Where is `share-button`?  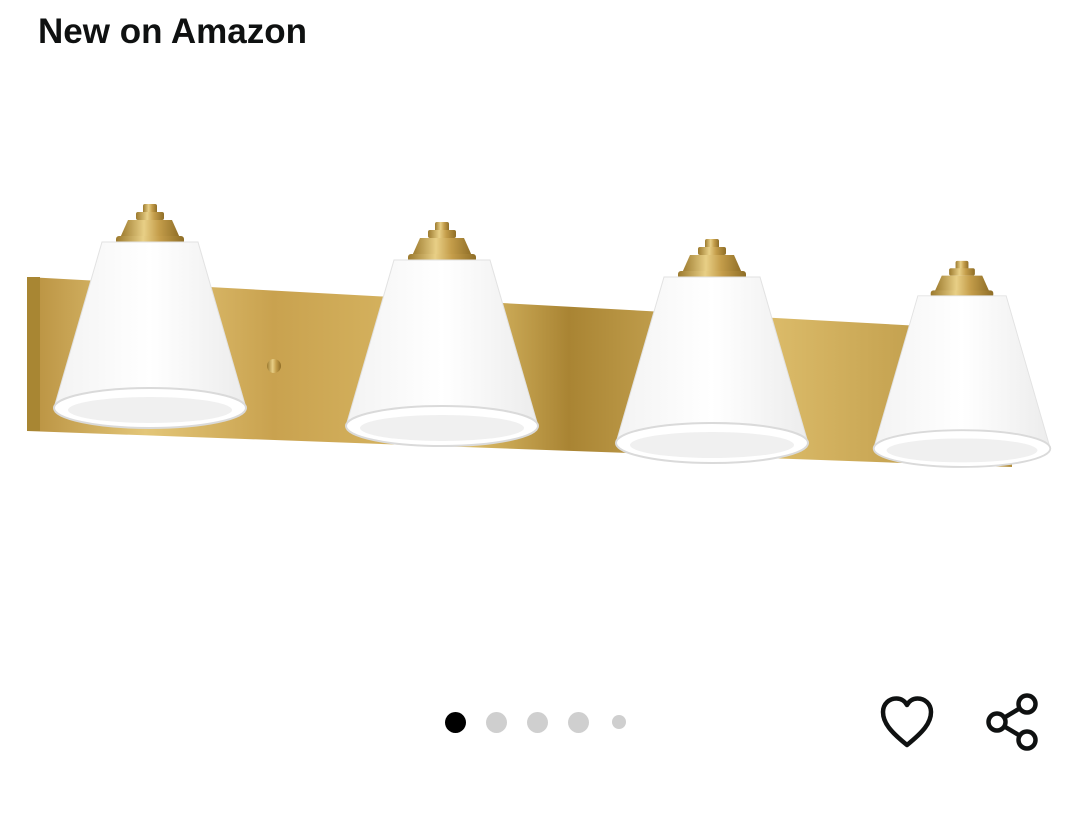 share-button is located at coordinates (1012, 722).